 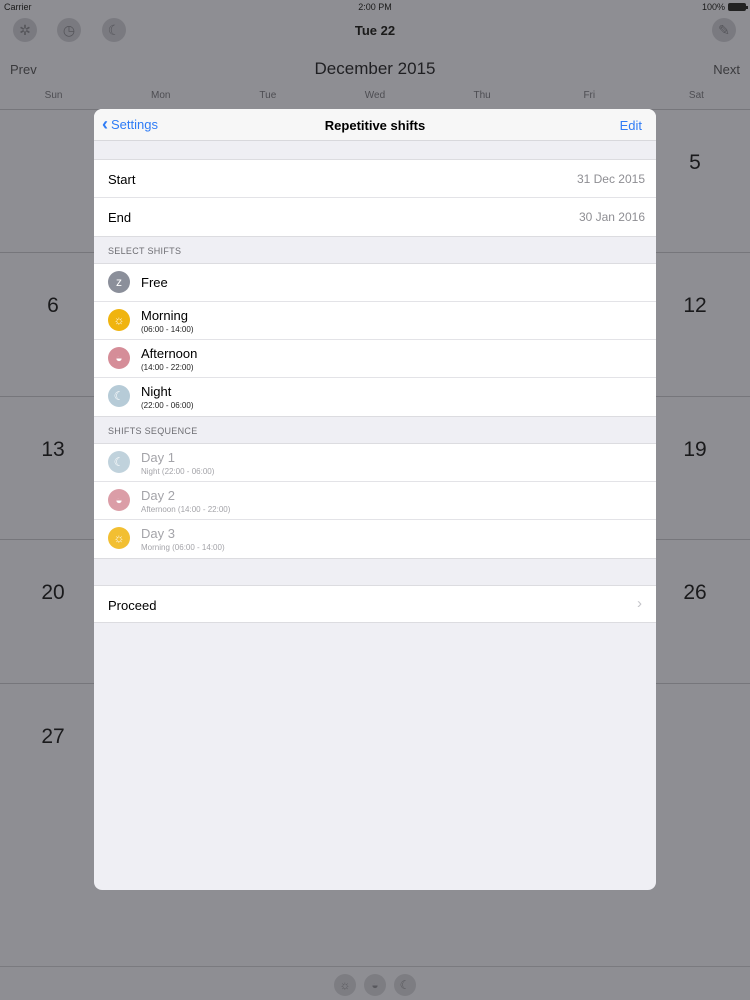 I want to click on battery-icon, so click(x=738, y=7).